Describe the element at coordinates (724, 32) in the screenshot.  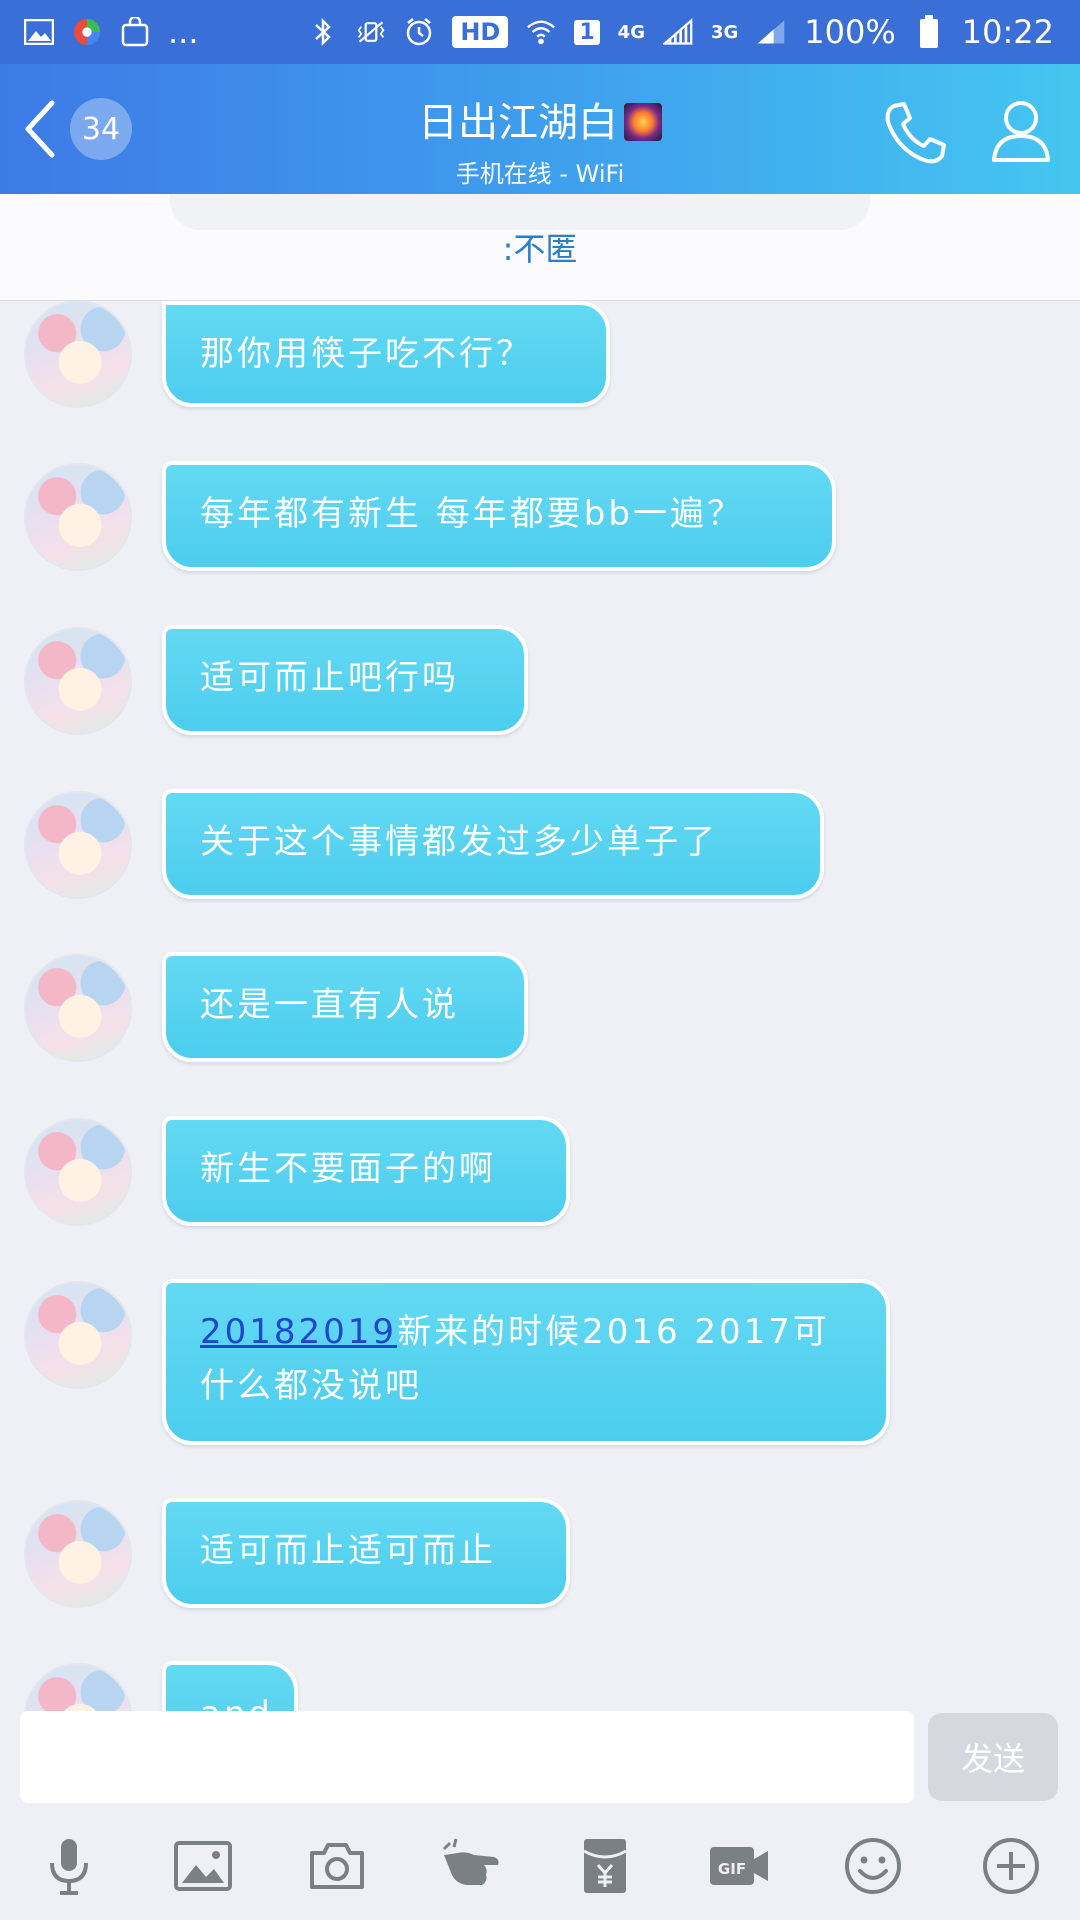
I see `network-type-2: 3G` at that location.